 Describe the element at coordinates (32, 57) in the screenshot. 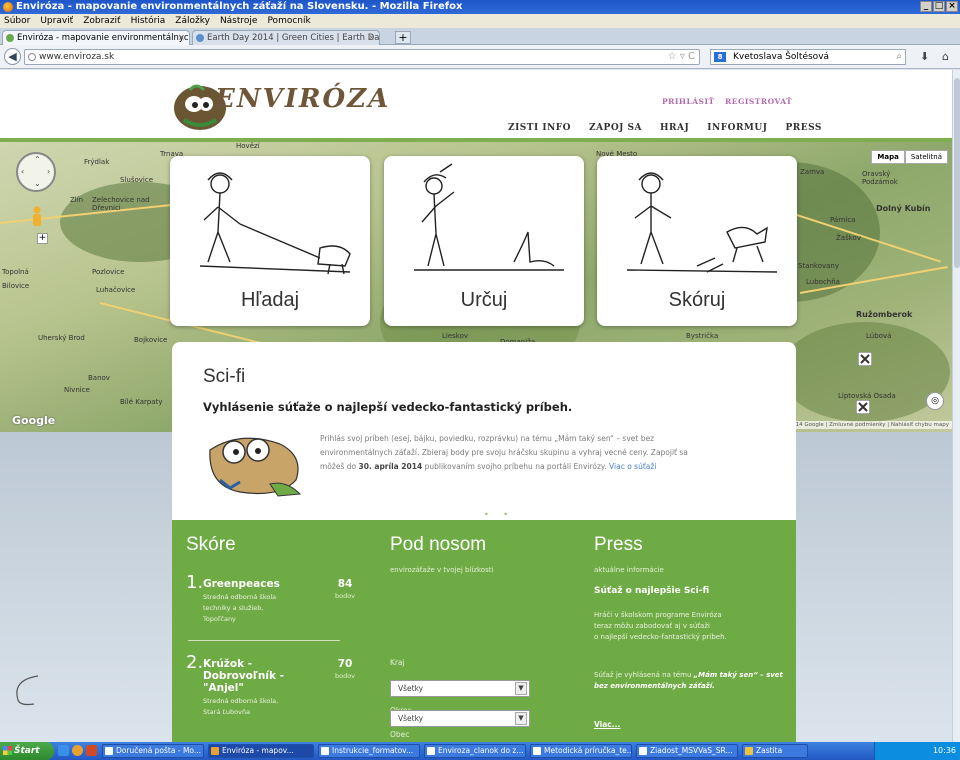

I see `globe-icon` at that location.